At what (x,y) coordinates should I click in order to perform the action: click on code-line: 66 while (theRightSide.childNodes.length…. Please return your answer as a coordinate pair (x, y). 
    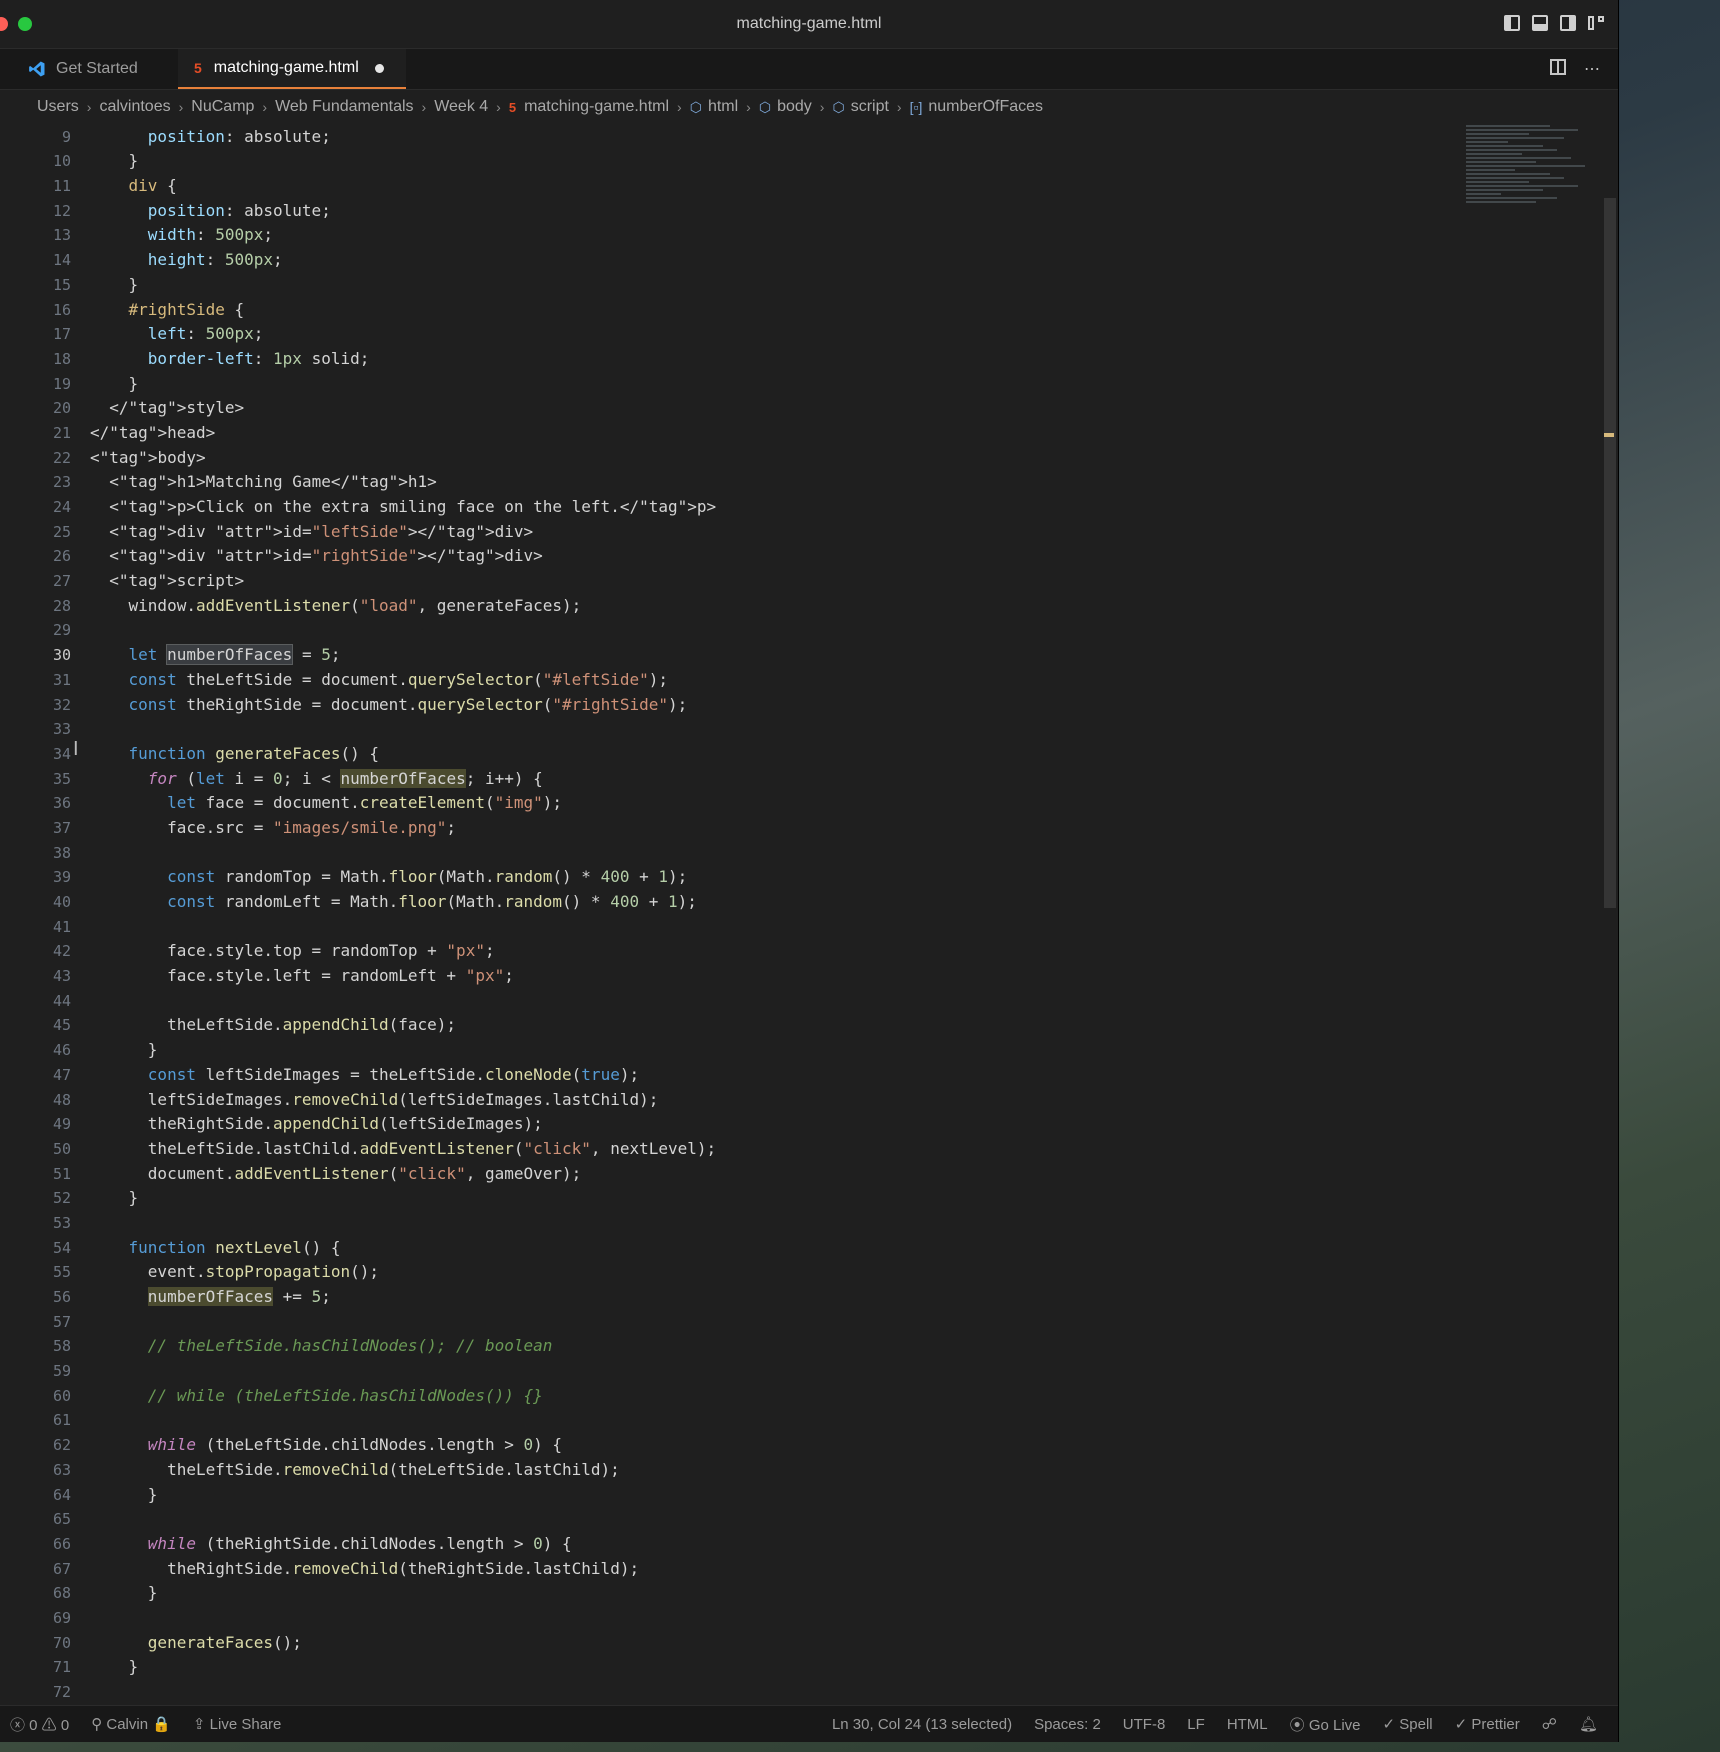
    Looking at the image, I should click on (809, 1544).